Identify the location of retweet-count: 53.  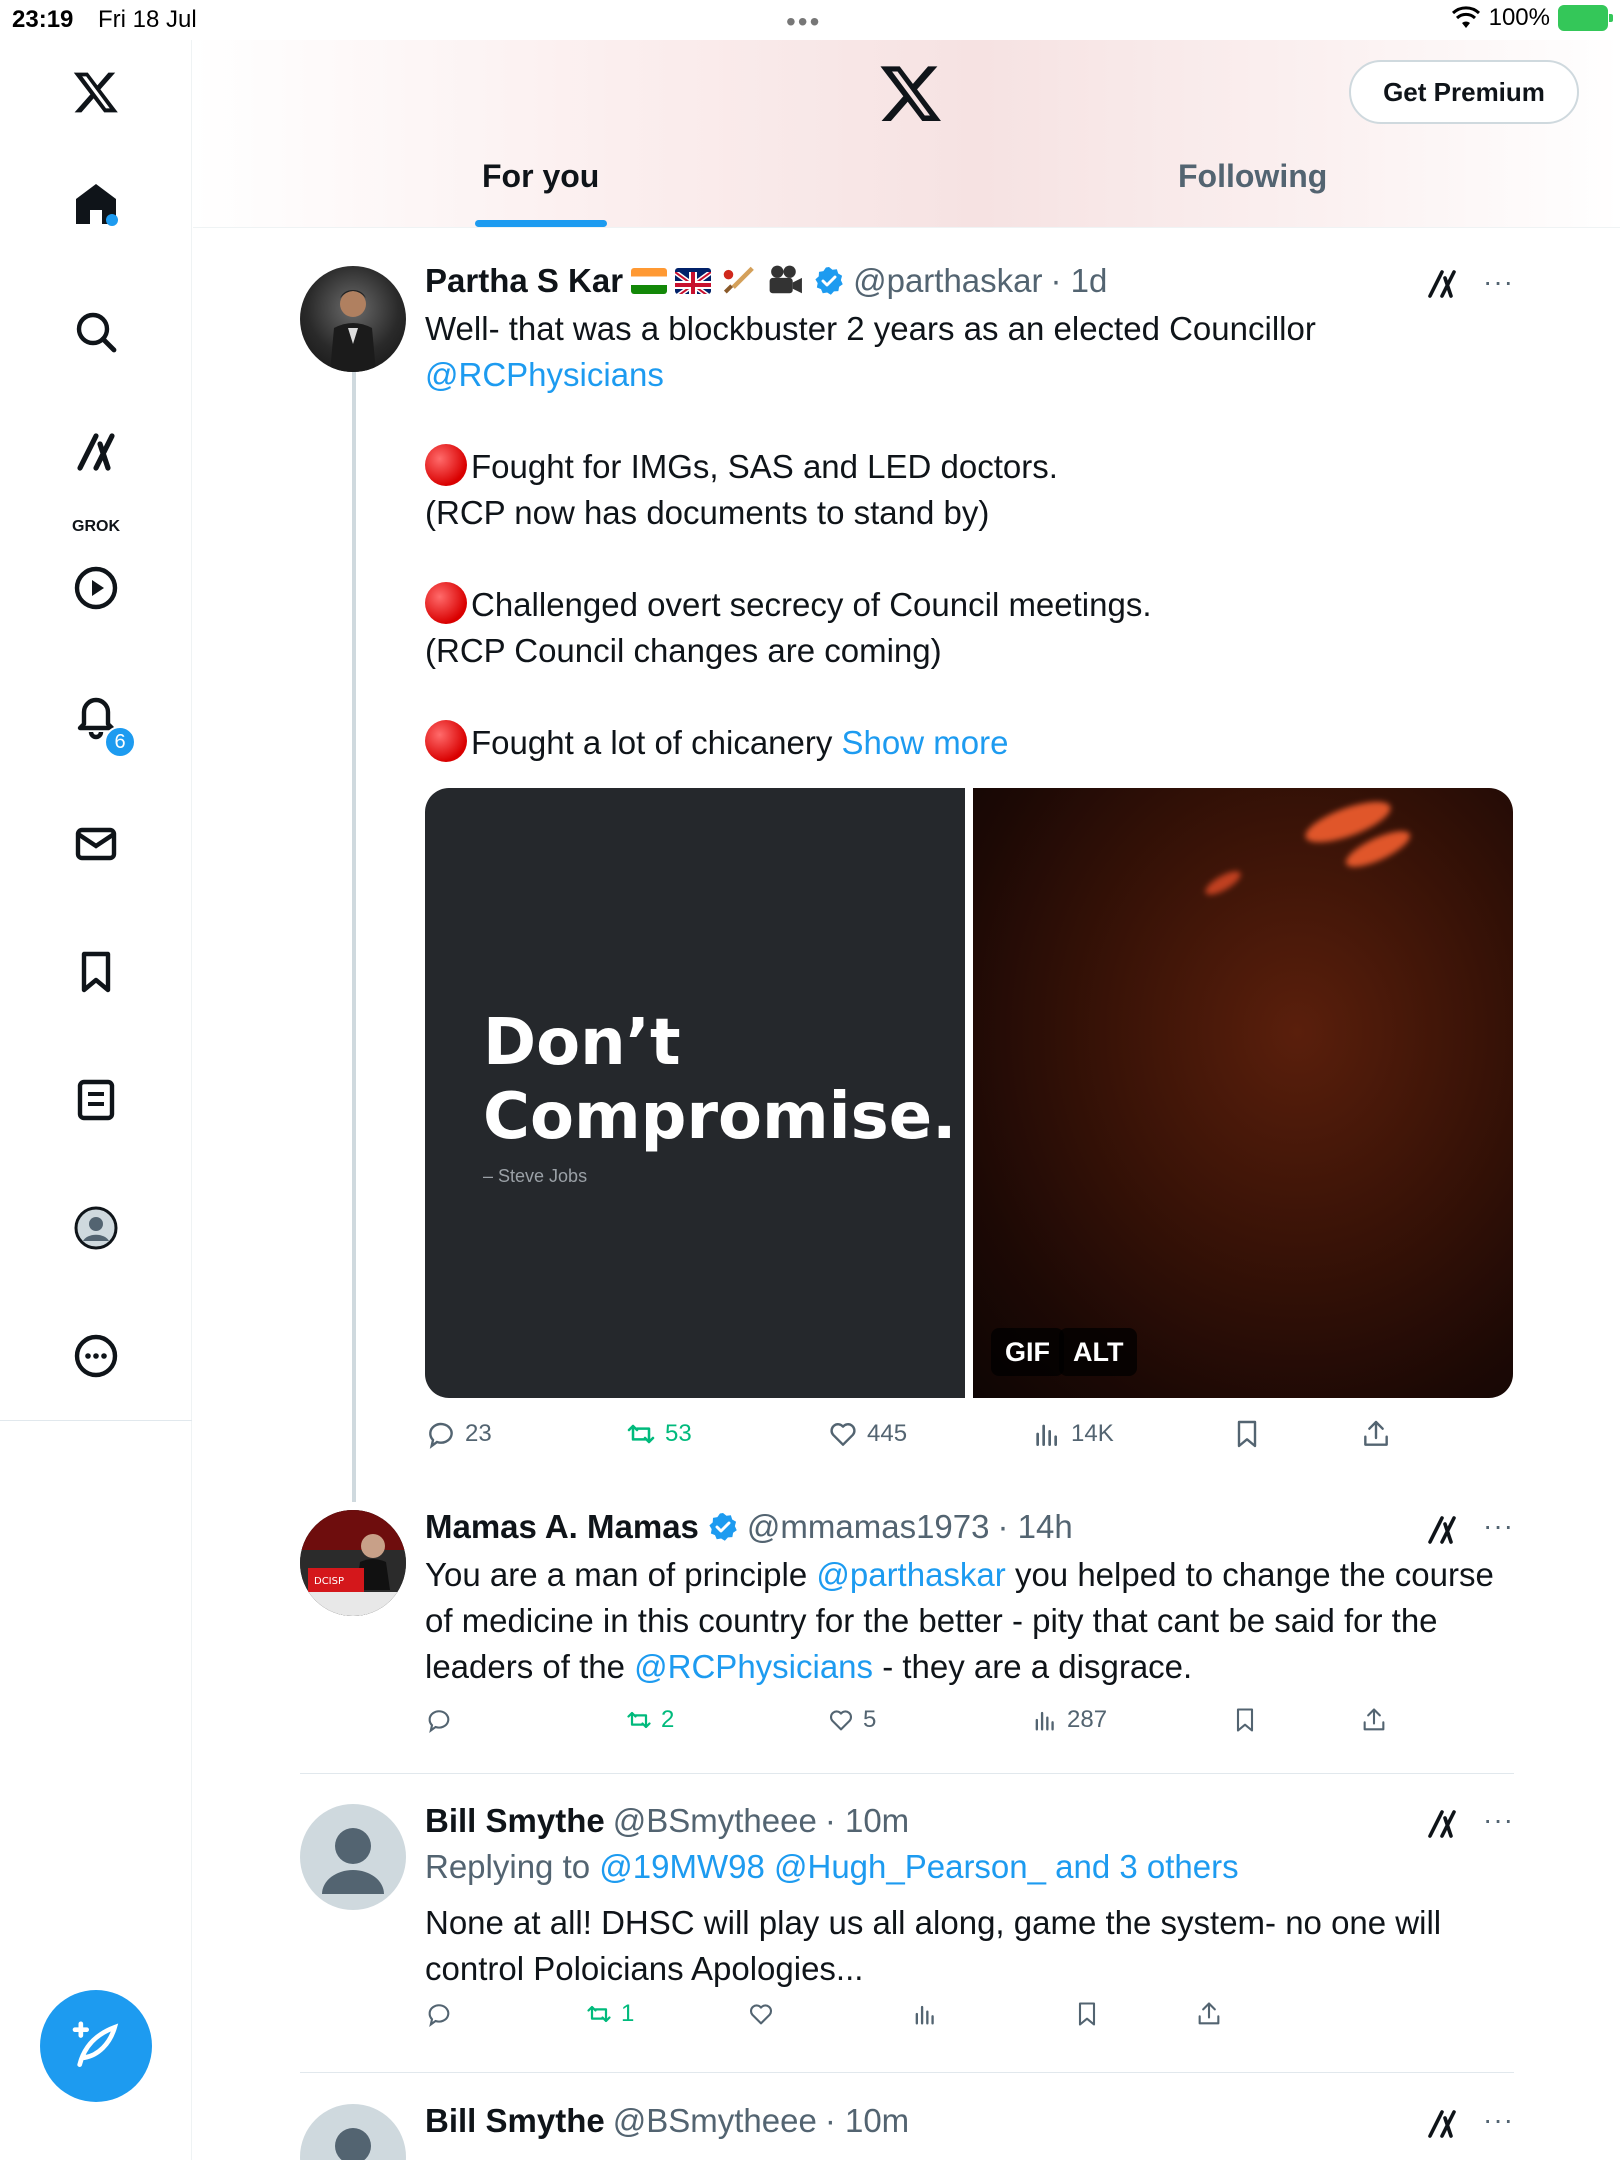
(678, 1433).